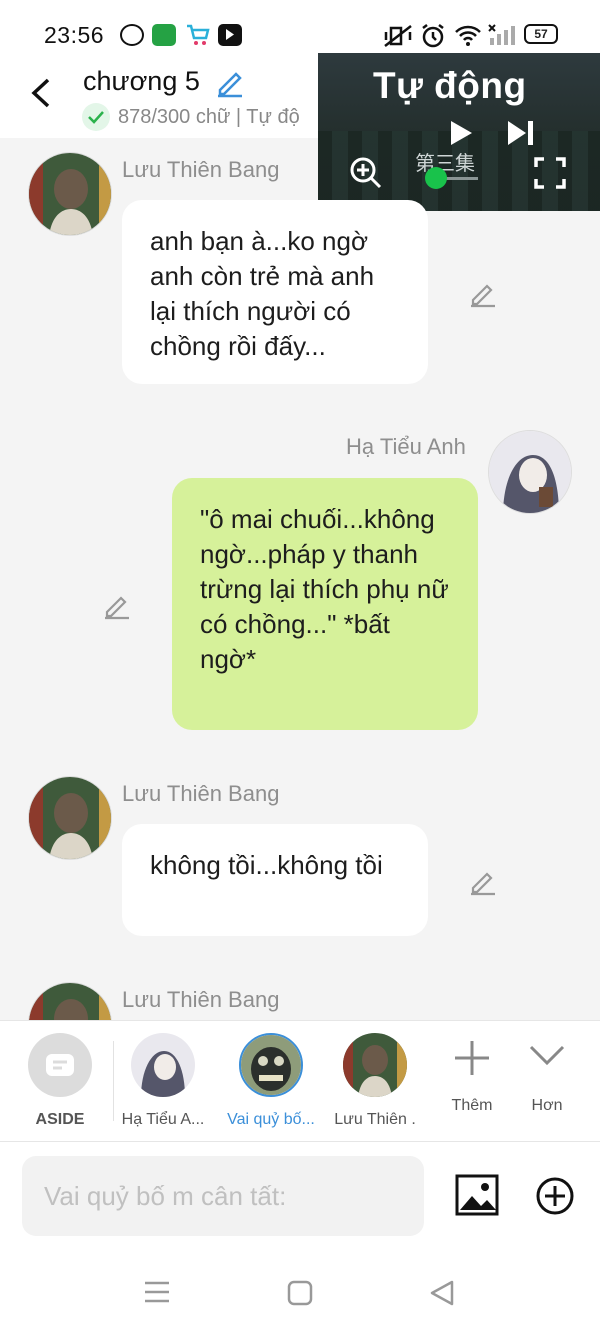 Image resolution: width=600 pixels, height=1333 pixels. Describe the element at coordinates (547, 1055) in the screenshot. I see `chevron-down-icon` at that location.